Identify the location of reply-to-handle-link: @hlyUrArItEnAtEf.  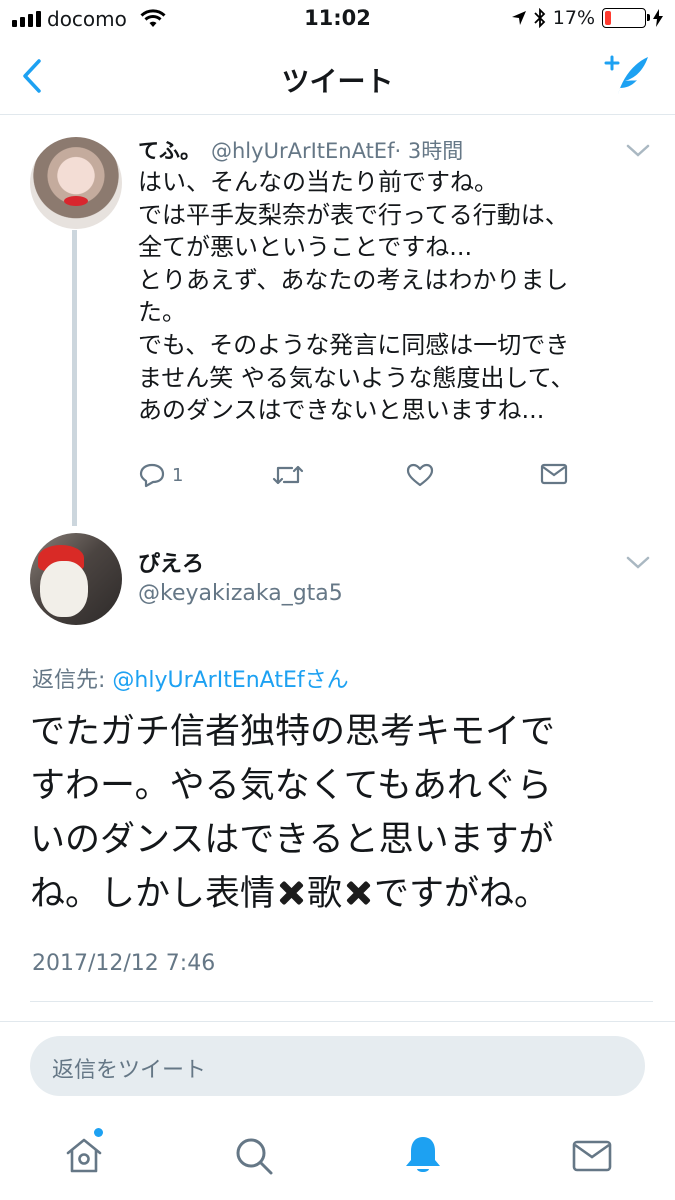
(208, 680).